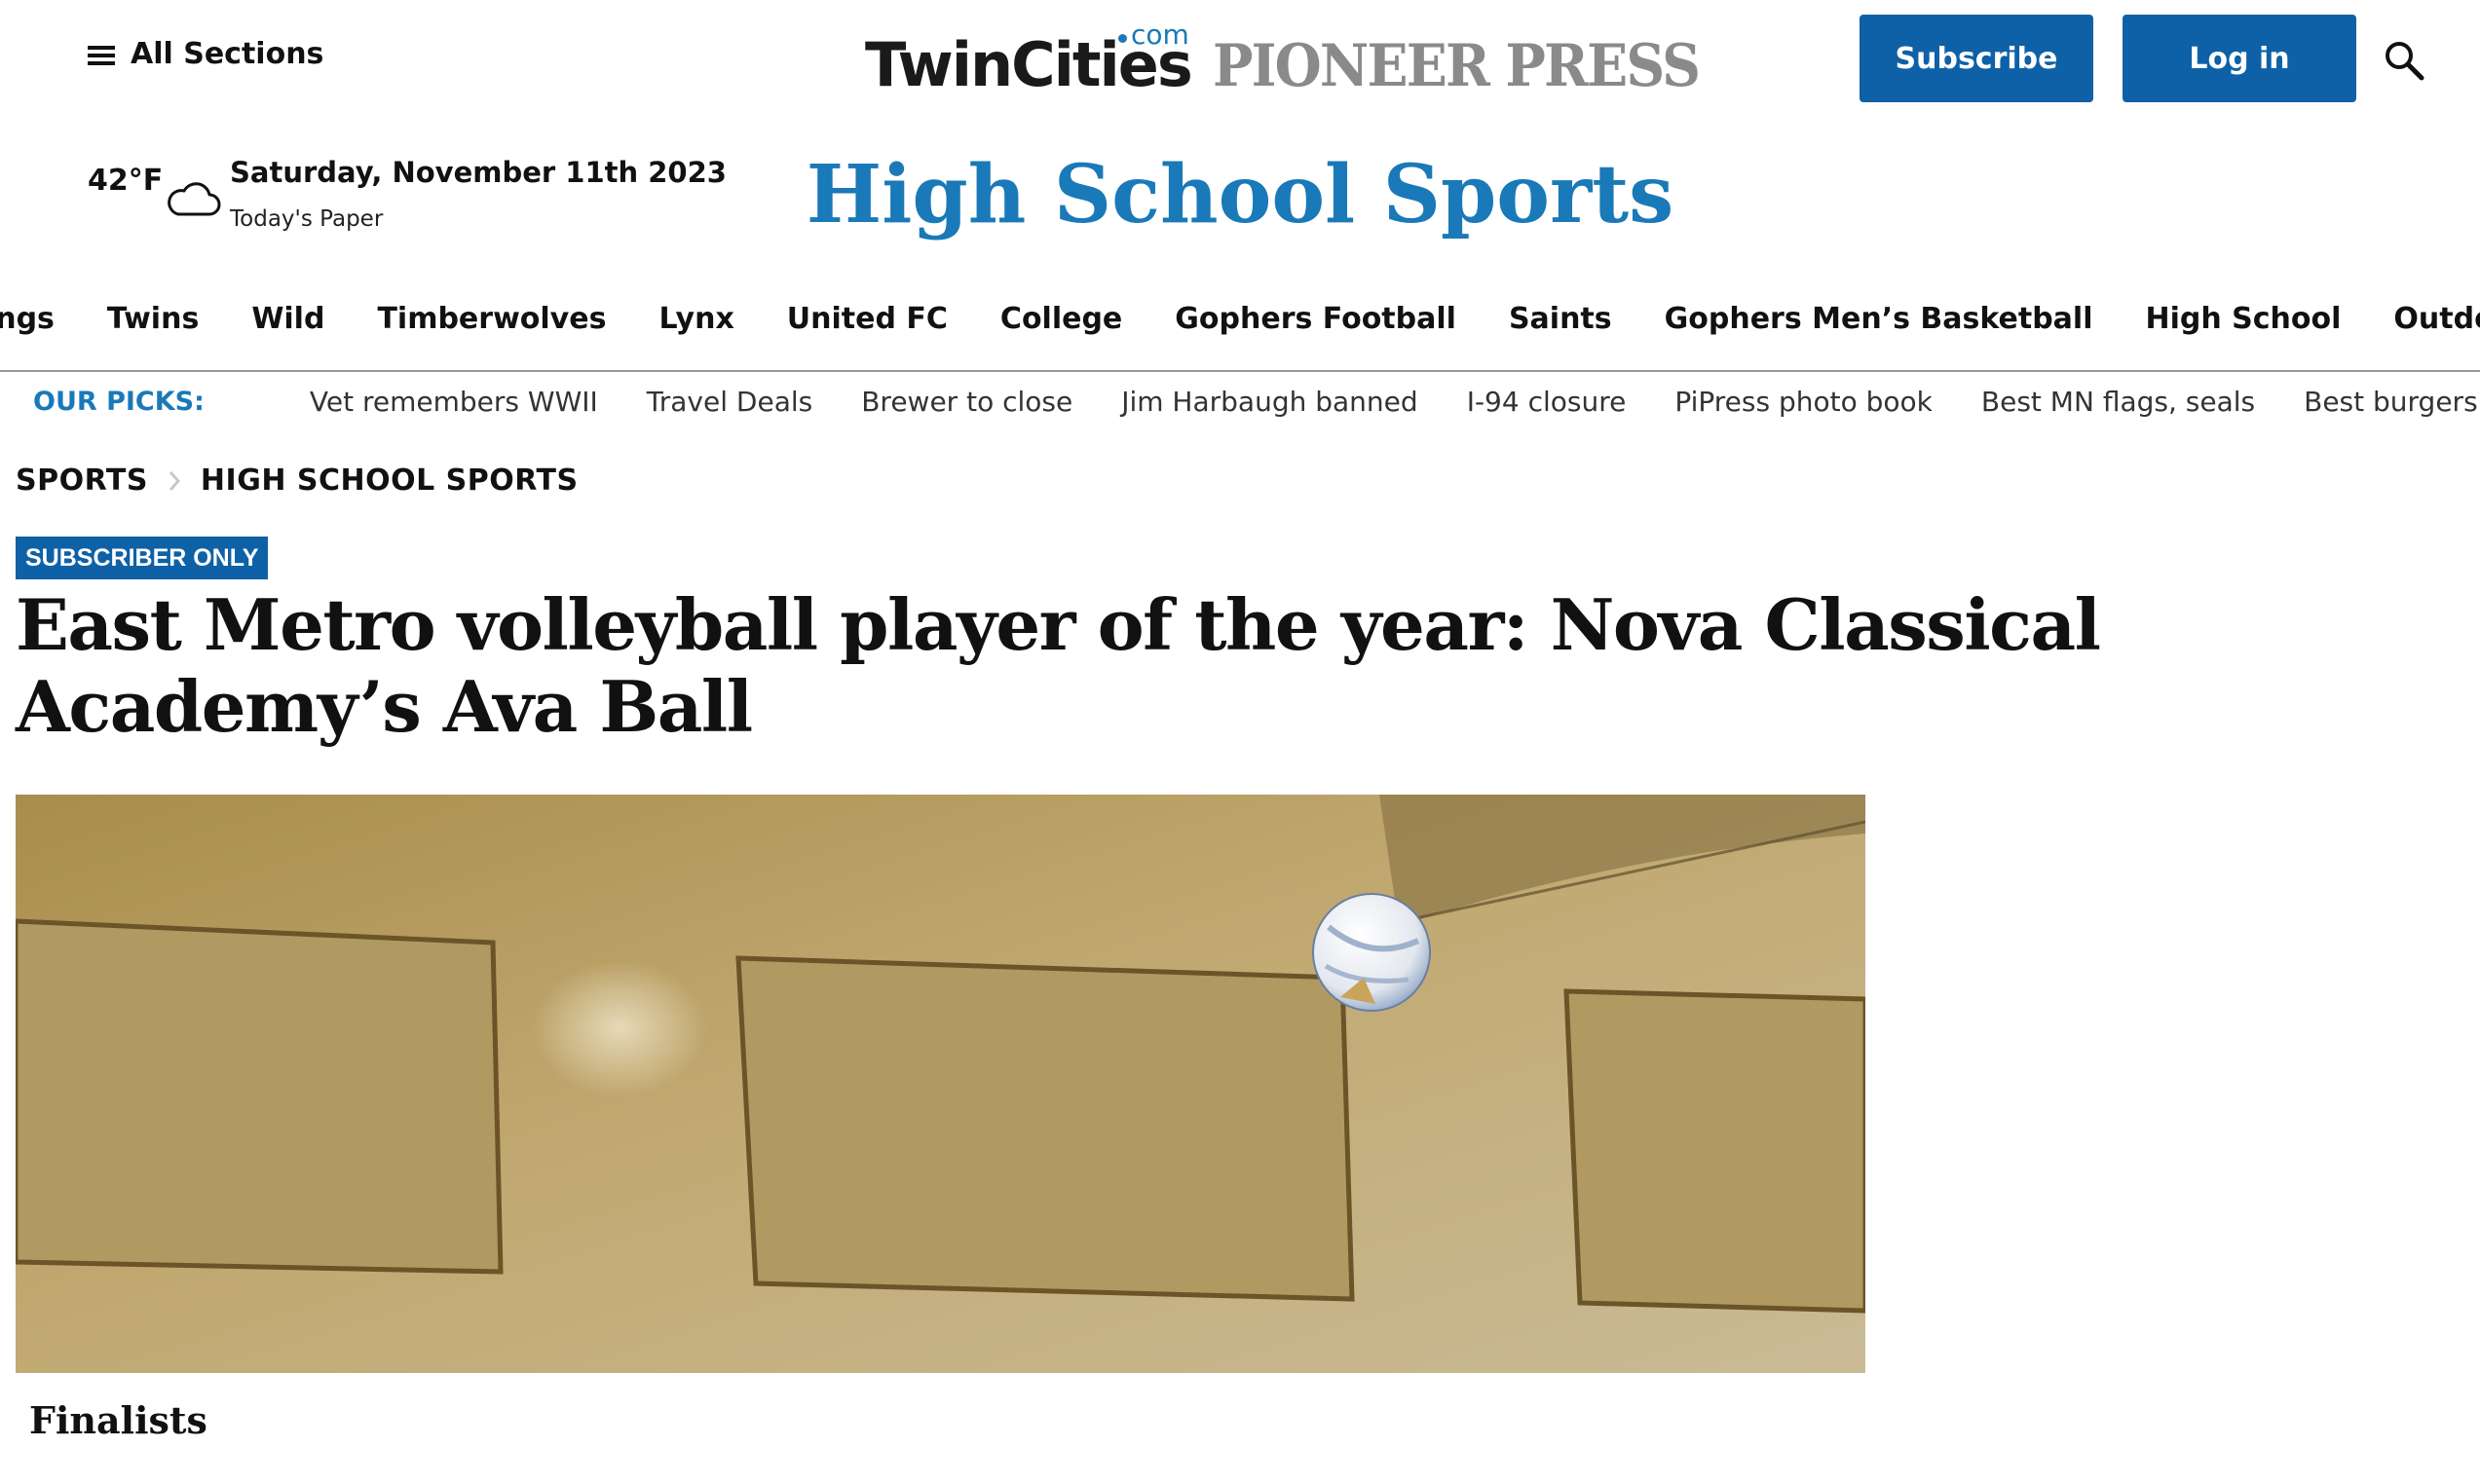 This screenshot has width=2480, height=1484. I want to click on breadcrumb: SPORTS HIGH SCHOOL SPORTS, so click(298, 481).